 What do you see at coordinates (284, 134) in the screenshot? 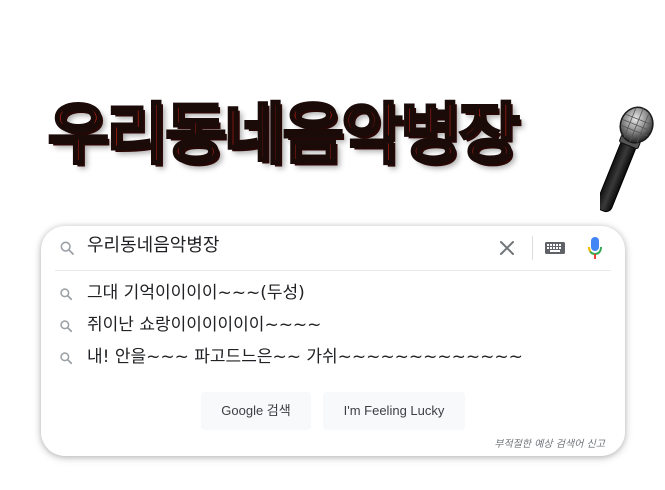
I see `logo-text: 우리동네음악병장` at bounding box center [284, 134].